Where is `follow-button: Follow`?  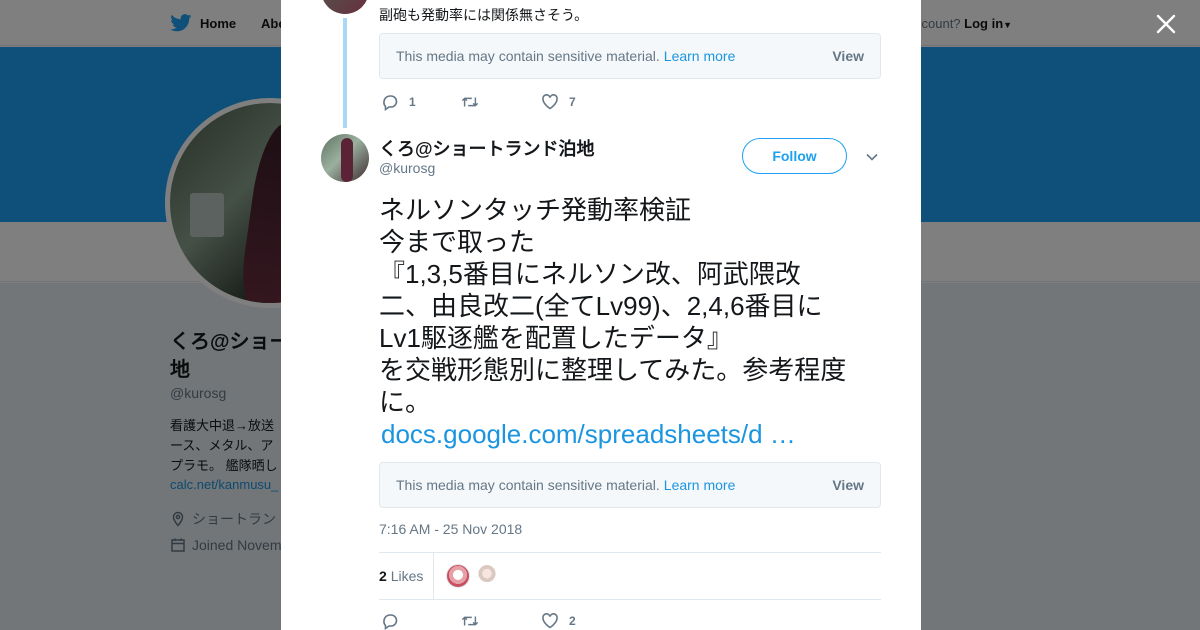 follow-button: Follow is located at coordinates (794, 156).